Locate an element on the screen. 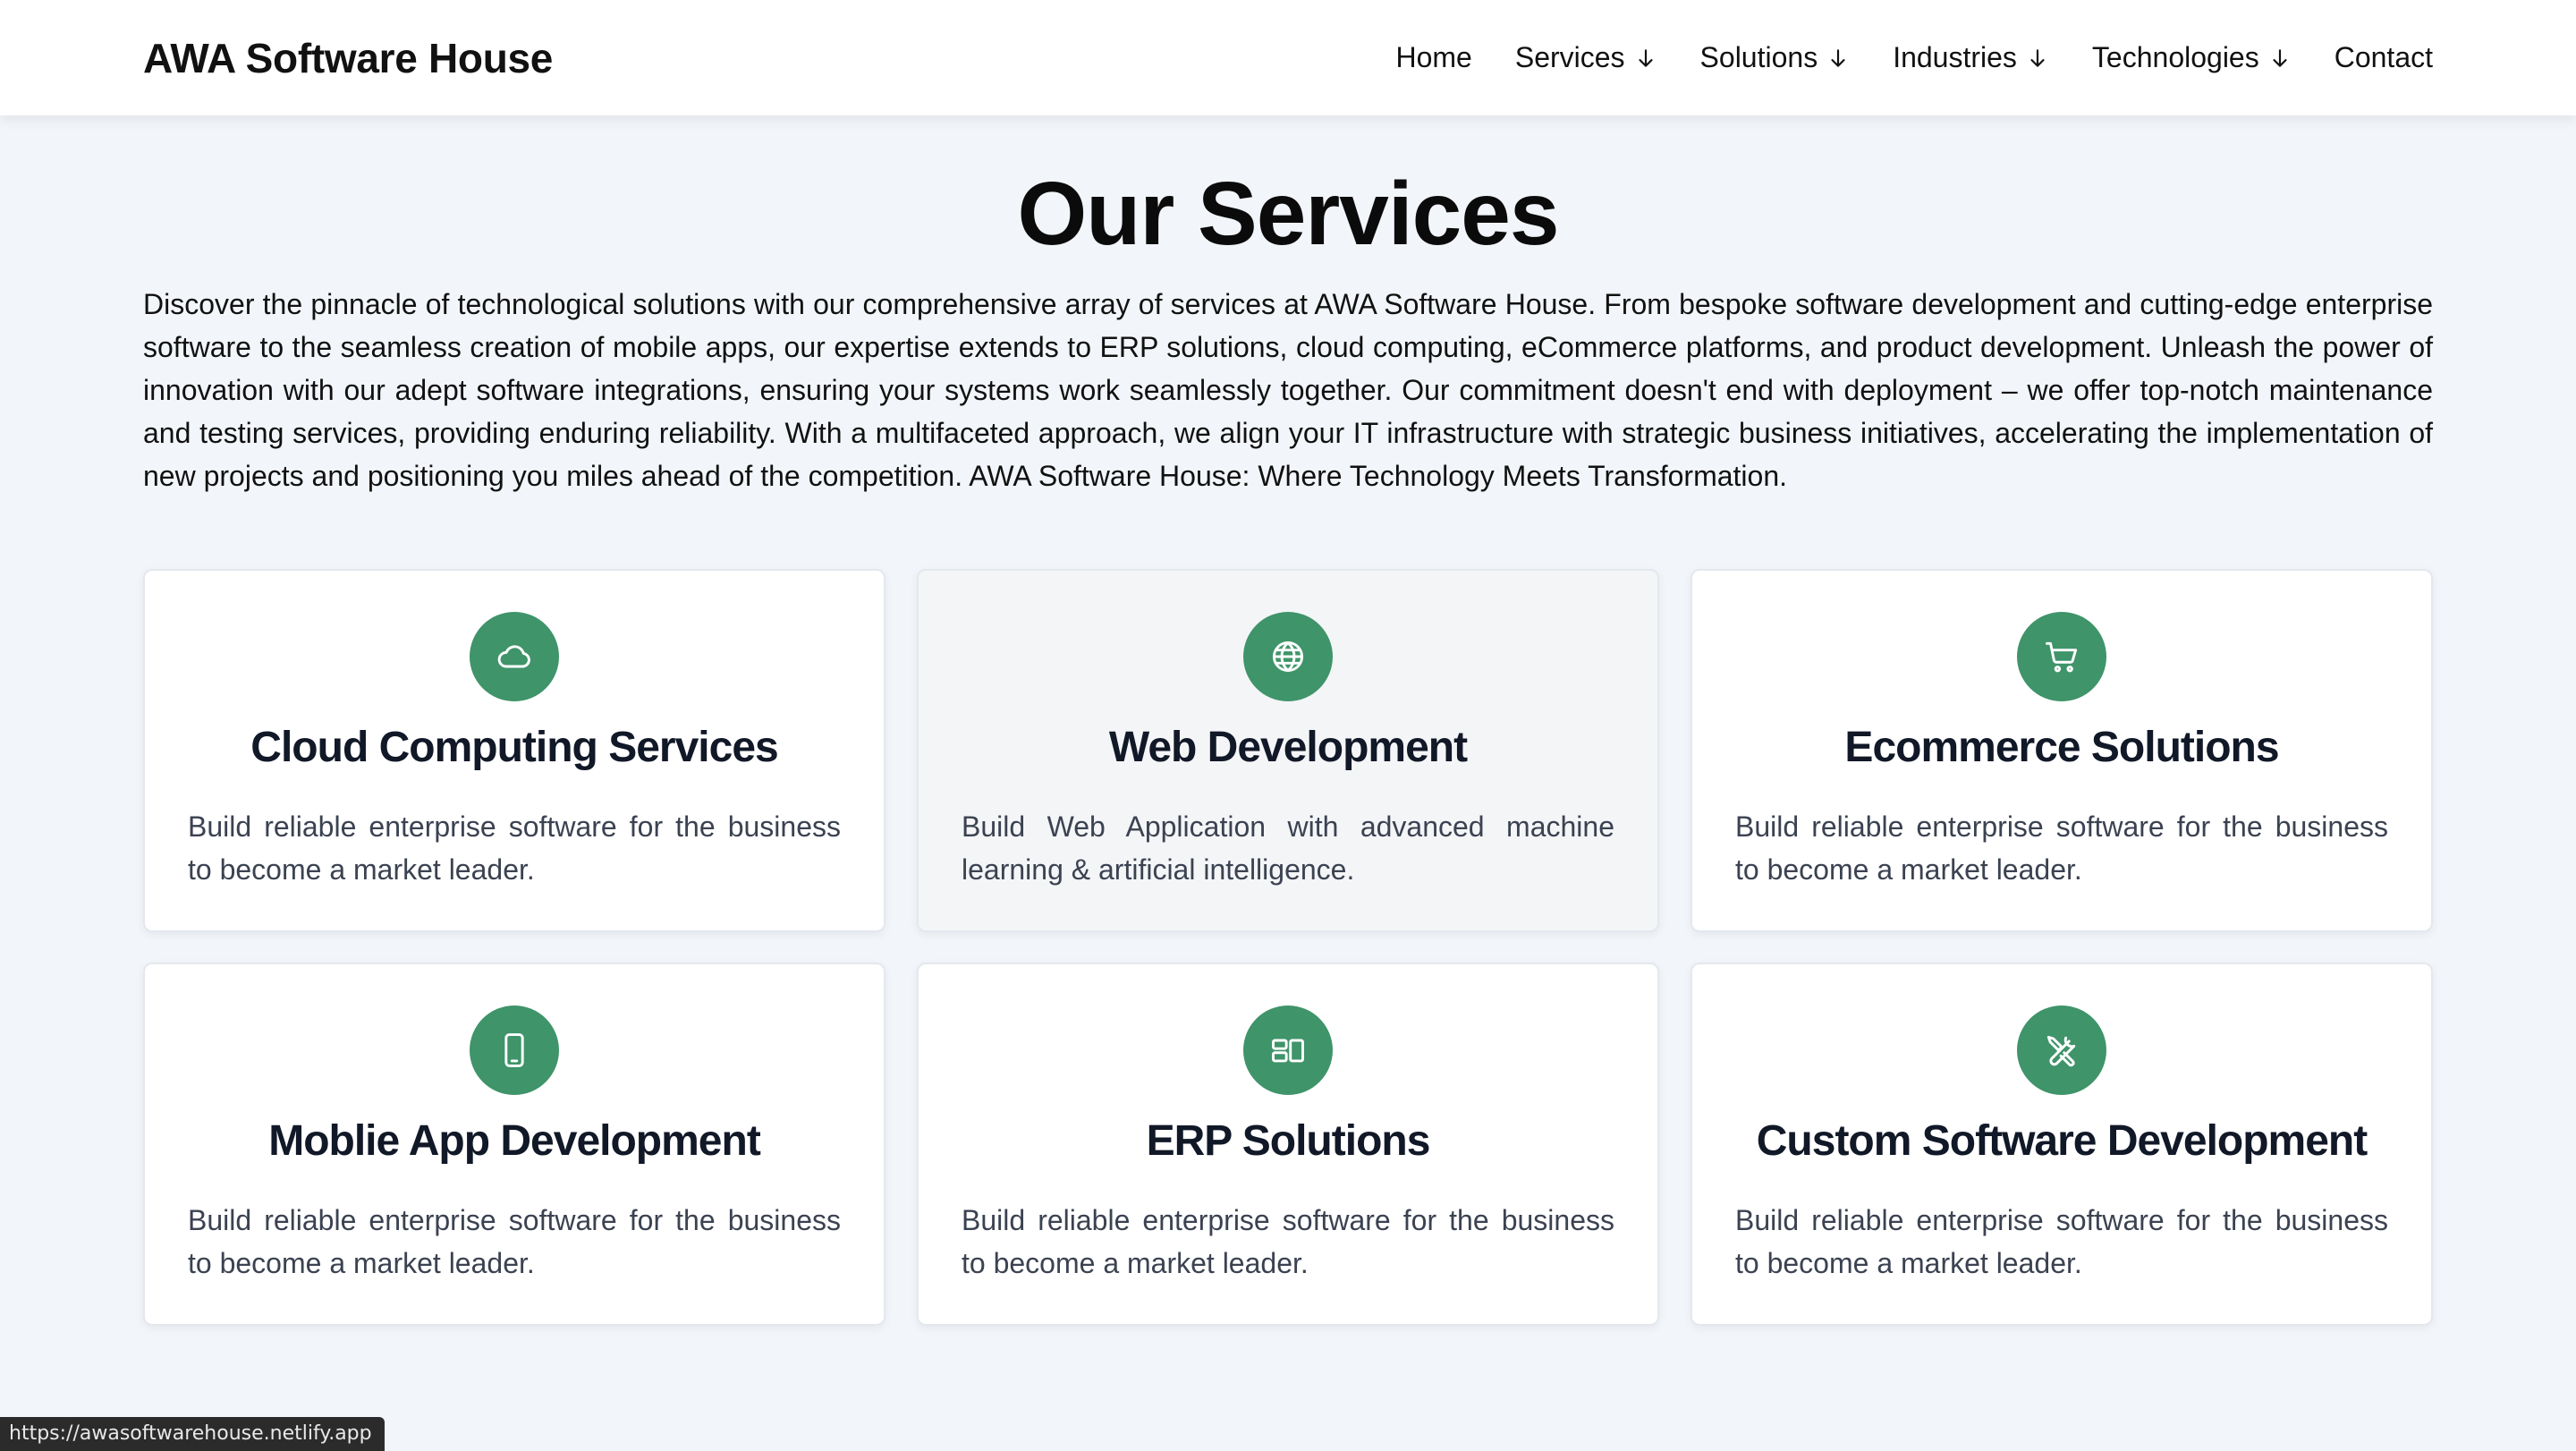  nav-services: Services is located at coordinates (1586, 57).